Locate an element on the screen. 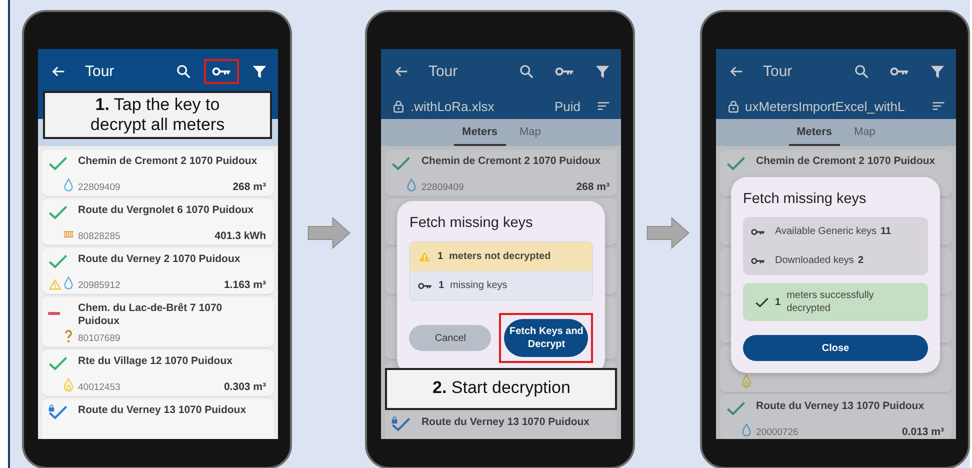 This screenshot has height=468, width=972. meter-number: 80828285 is located at coordinates (99, 236).